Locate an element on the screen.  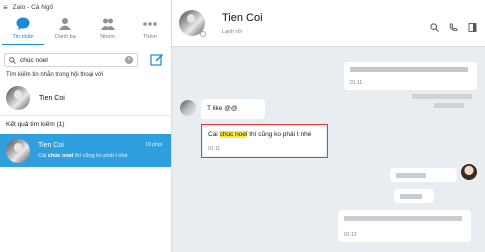
results-header: Kết quả tìm kiếm (1) is located at coordinates (35, 124).